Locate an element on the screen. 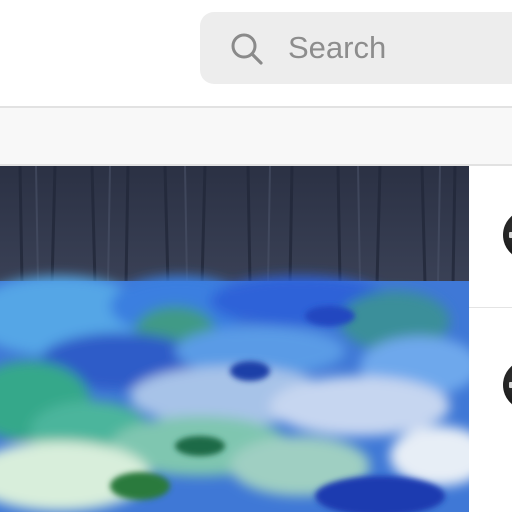 The width and height of the screenshot is (512, 512). search-box is located at coordinates (356, 48).